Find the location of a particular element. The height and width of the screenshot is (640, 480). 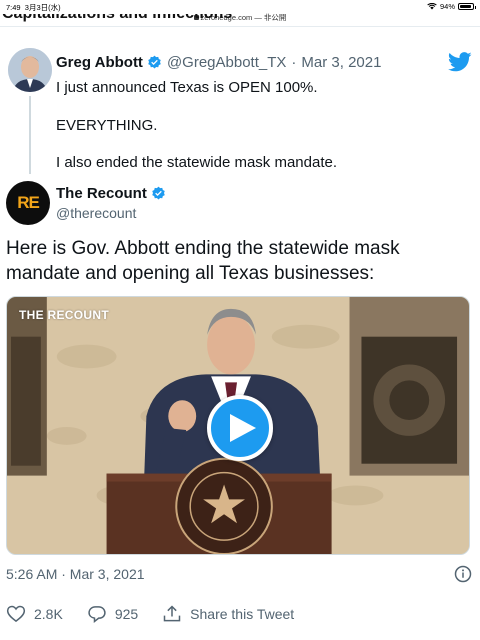

heart-icon is located at coordinates (16, 614).